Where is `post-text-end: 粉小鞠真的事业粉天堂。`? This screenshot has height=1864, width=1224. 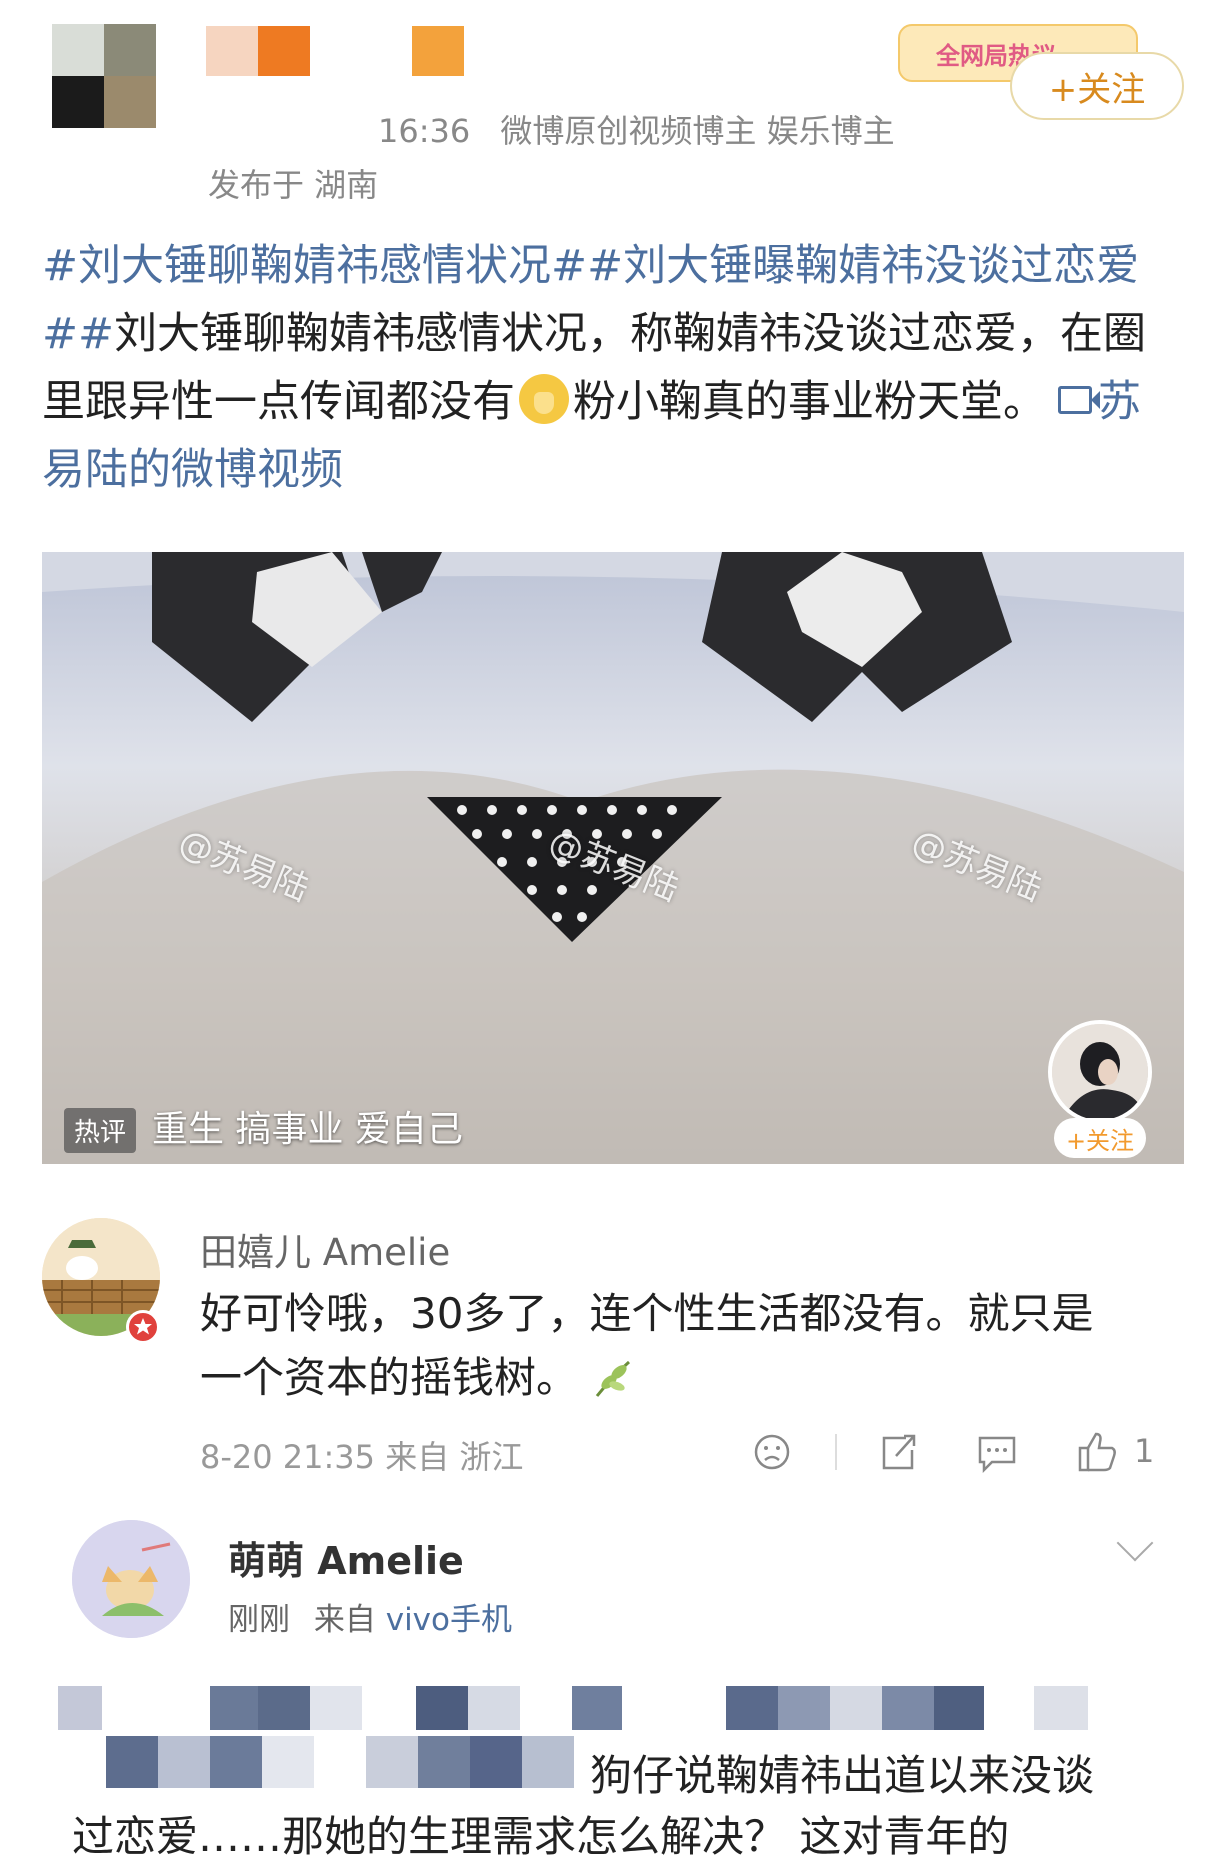
post-text-end: 粉小鞠真的事业粉天堂。 is located at coordinates (809, 402).